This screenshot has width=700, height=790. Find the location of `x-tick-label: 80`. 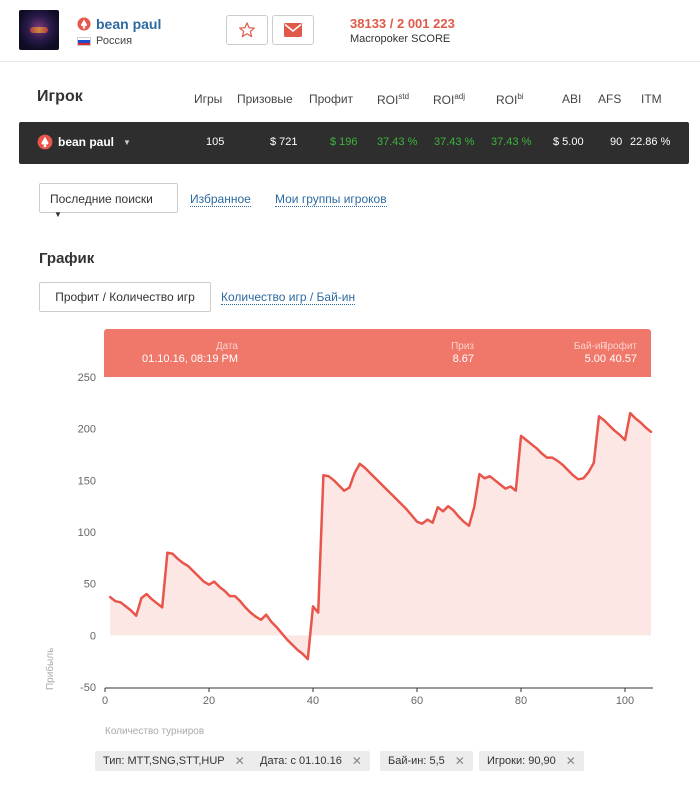

x-tick-label: 80 is located at coordinates (521, 701).